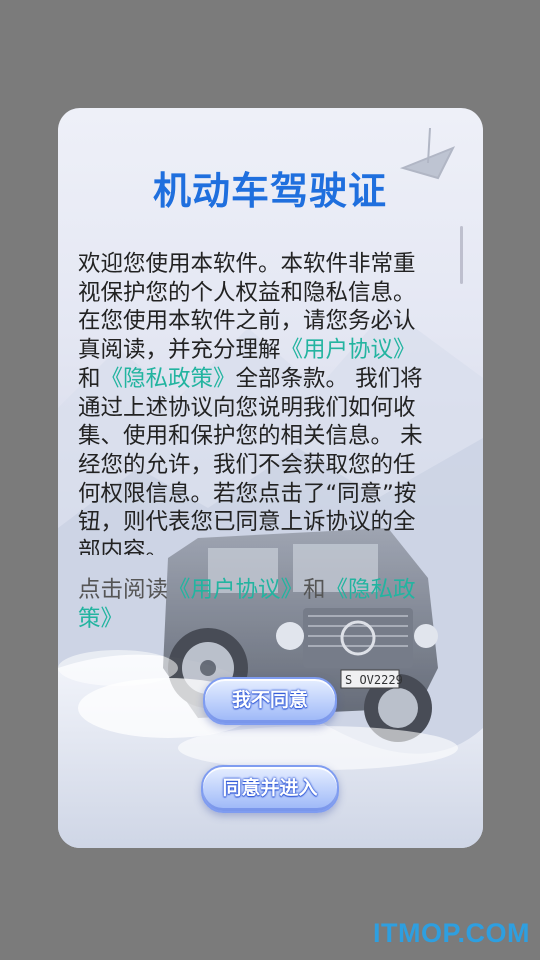  What do you see at coordinates (371, 590) in the screenshot?
I see `consent-privacy-link: 《隐私政` at bounding box center [371, 590].